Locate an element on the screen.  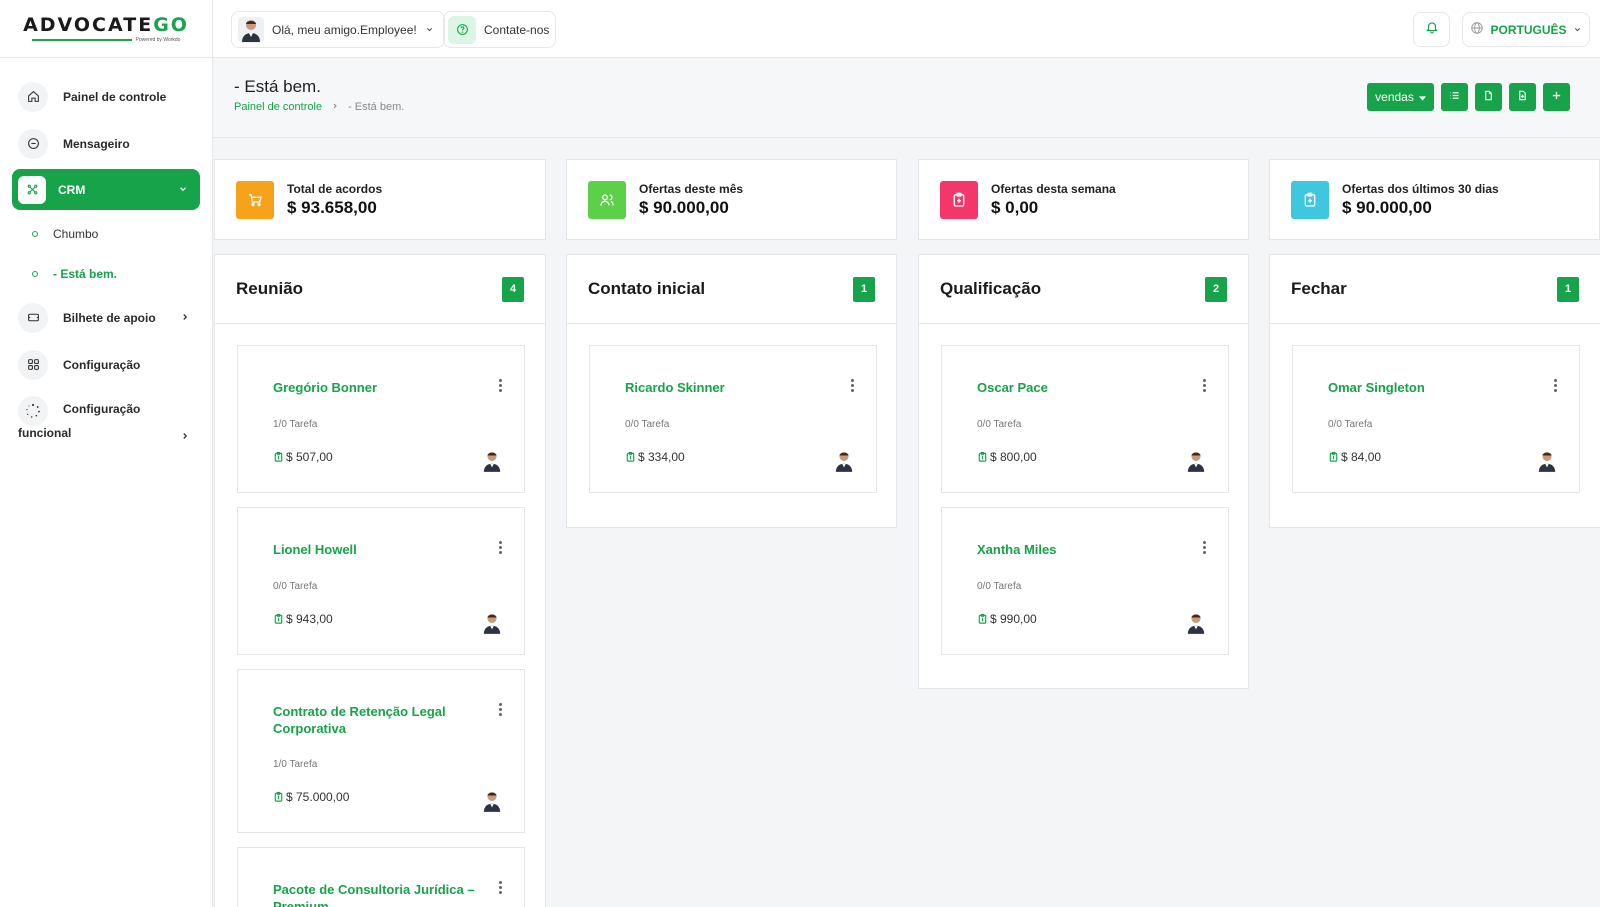
breadcrumb: Painel de controle - Está bem. is located at coordinates (319, 107).